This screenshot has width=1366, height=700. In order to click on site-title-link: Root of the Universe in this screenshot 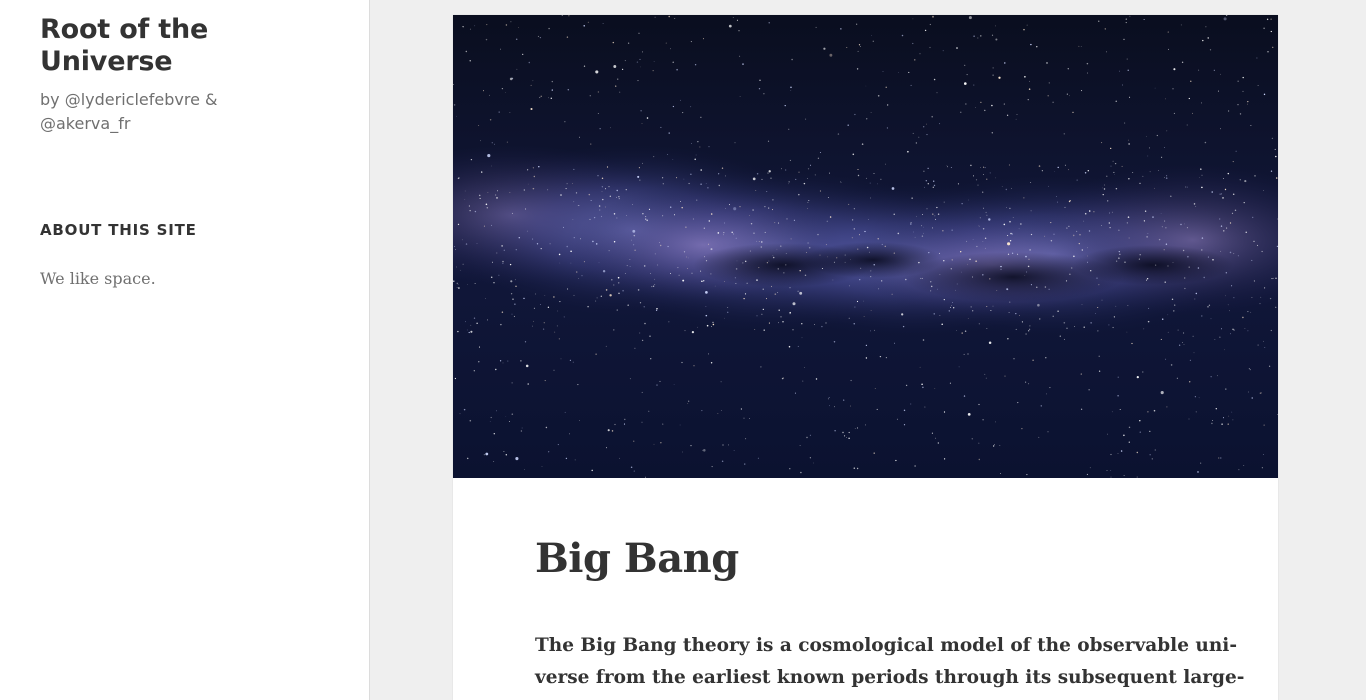, I will do `click(190, 46)`.